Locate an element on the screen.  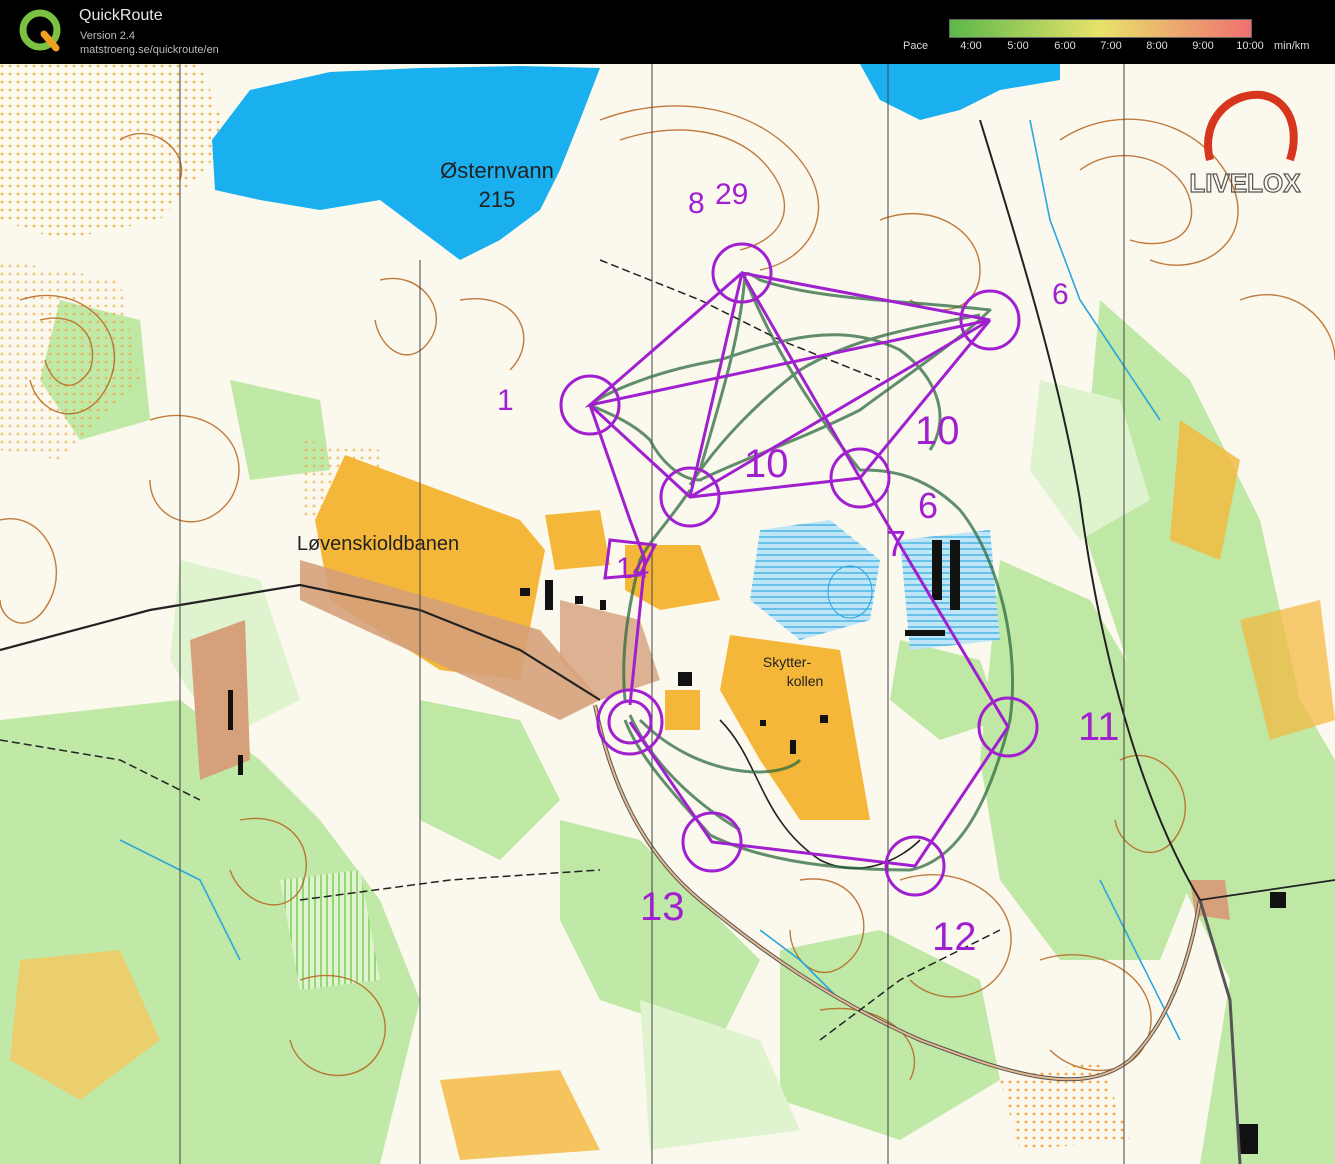
control-number: 14 is located at coordinates (632, 568).